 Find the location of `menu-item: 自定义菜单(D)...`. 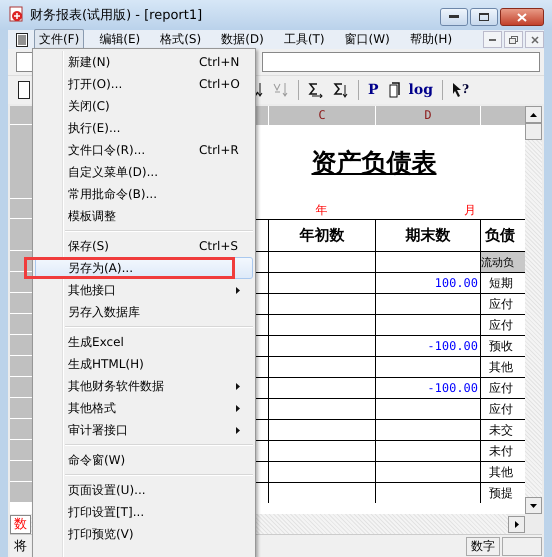

menu-item: 自定义菜单(D)... is located at coordinates (144, 172).